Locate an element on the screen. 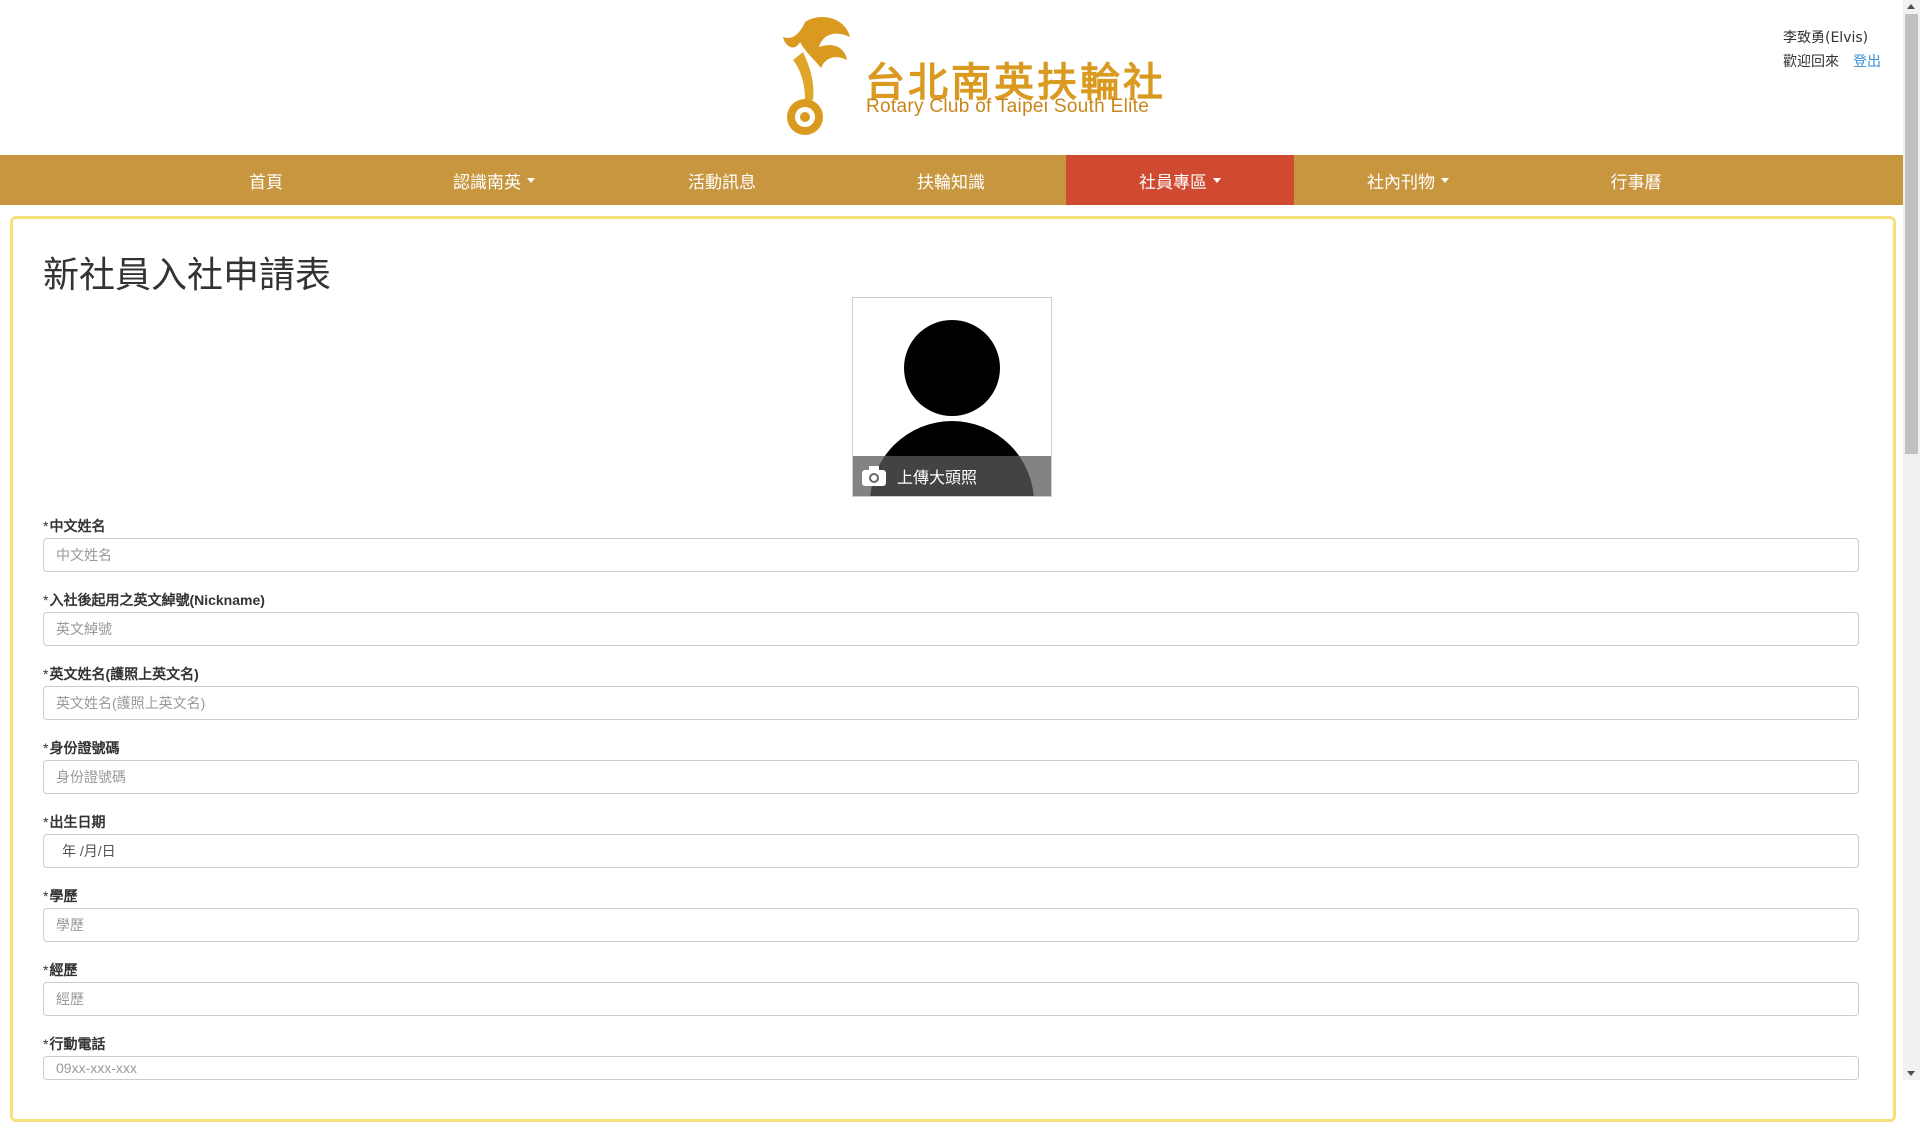  label-id-number: *身份證號碼 is located at coordinates (81, 748).